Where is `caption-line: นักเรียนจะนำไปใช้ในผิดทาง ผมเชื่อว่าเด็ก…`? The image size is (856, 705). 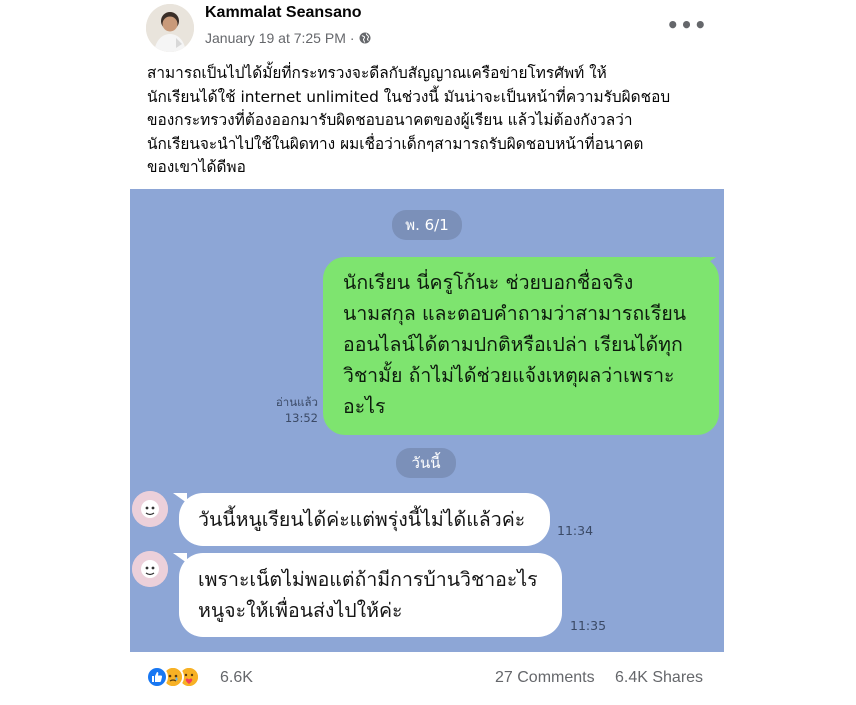 caption-line: นักเรียนจะนำไปใช้ในผิดทาง ผมเชื่อว่าเด็ก… is located at coordinates (395, 143).